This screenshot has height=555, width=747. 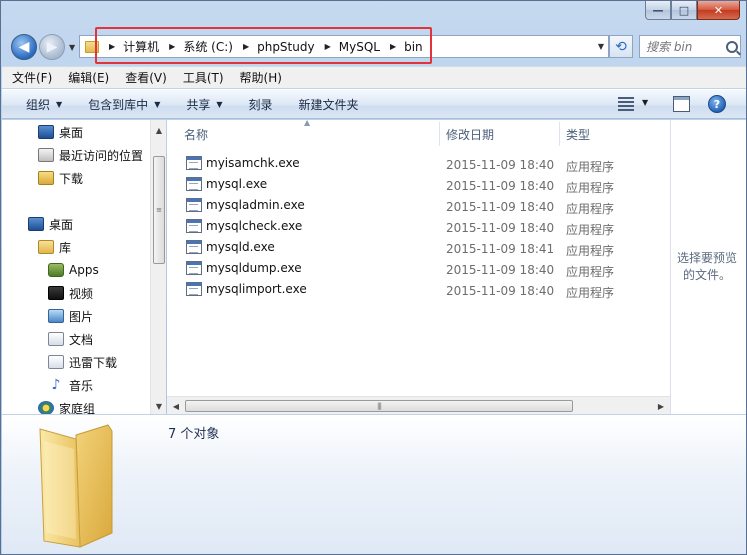 What do you see at coordinates (418, 164) in the screenshot?
I see `file-row: myisamchk.exe 2015-11-09 18:40 应用程序` at bounding box center [418, 164].